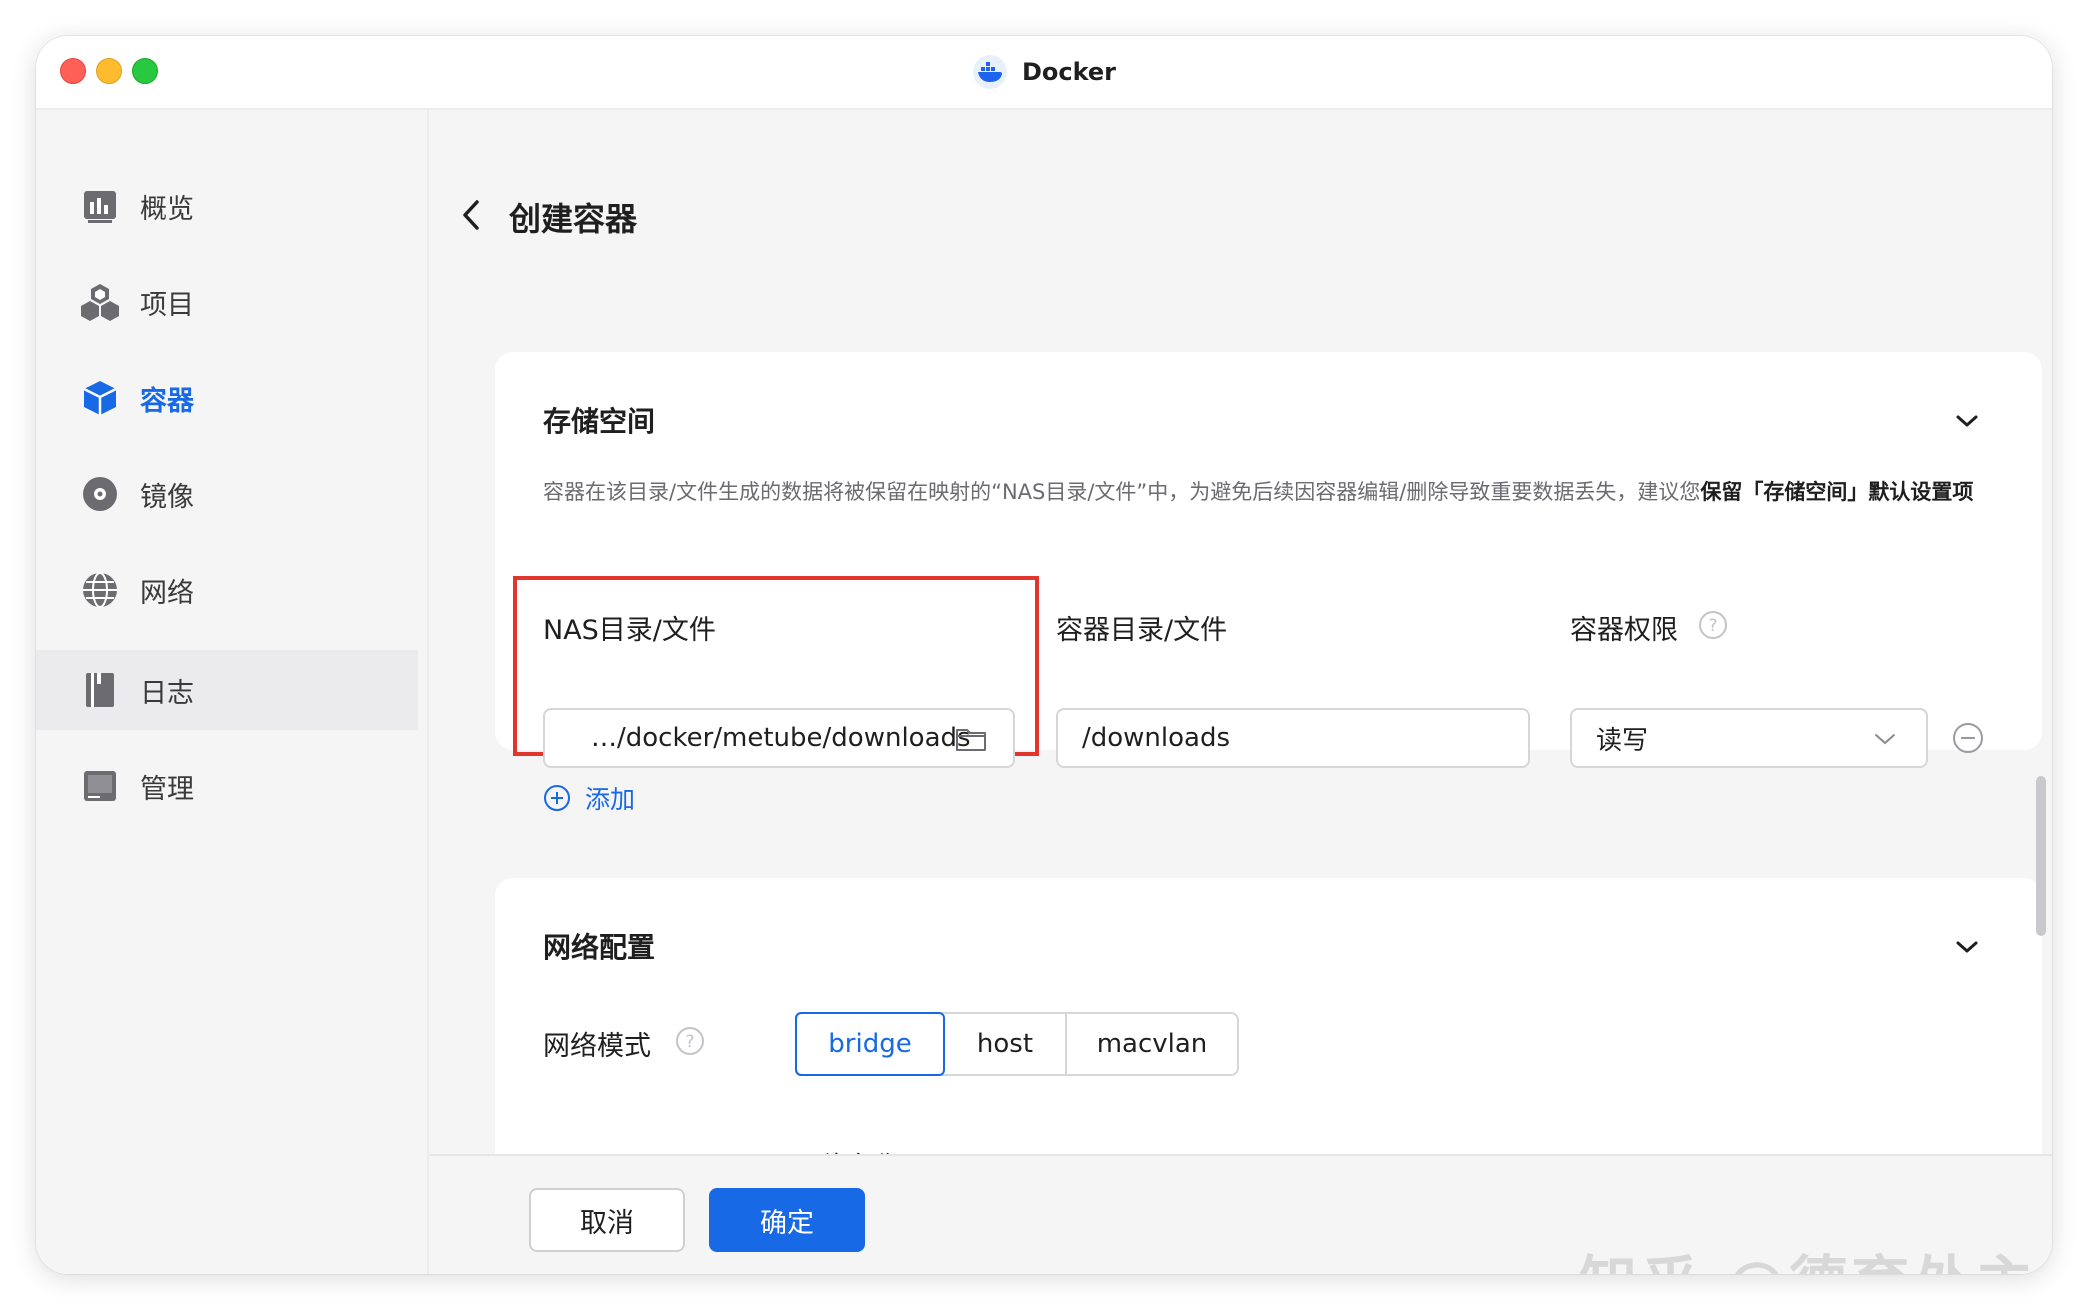  What do you see at coordinates (167, 305) in the screenshot?
I see `sidebar-item-label: 项目` at bounding box center [167, 305].